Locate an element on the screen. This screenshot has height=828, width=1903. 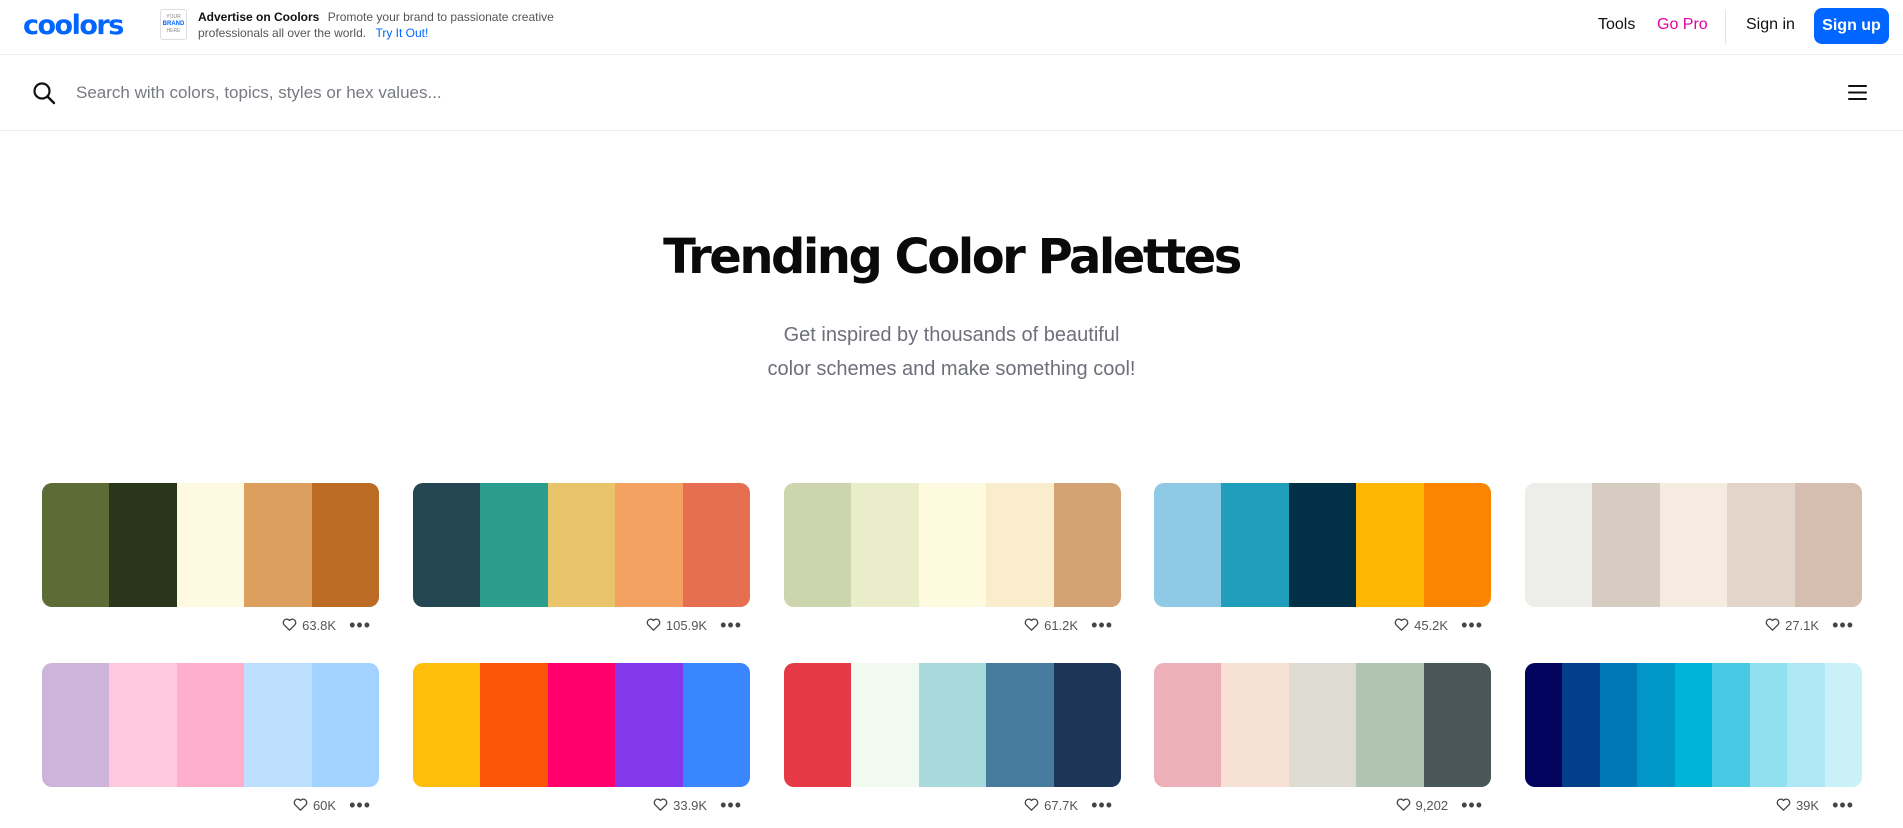
palette-card: 60K ••• is located at coordinates (210, 743).